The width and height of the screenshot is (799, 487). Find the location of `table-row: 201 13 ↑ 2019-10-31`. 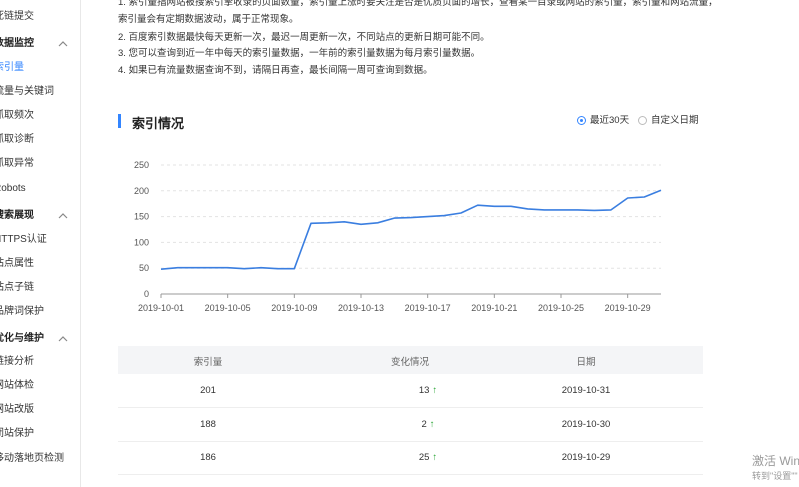

table-row: 201 13 ↑ 2019-10-31 is located at coordinates (410, 391).